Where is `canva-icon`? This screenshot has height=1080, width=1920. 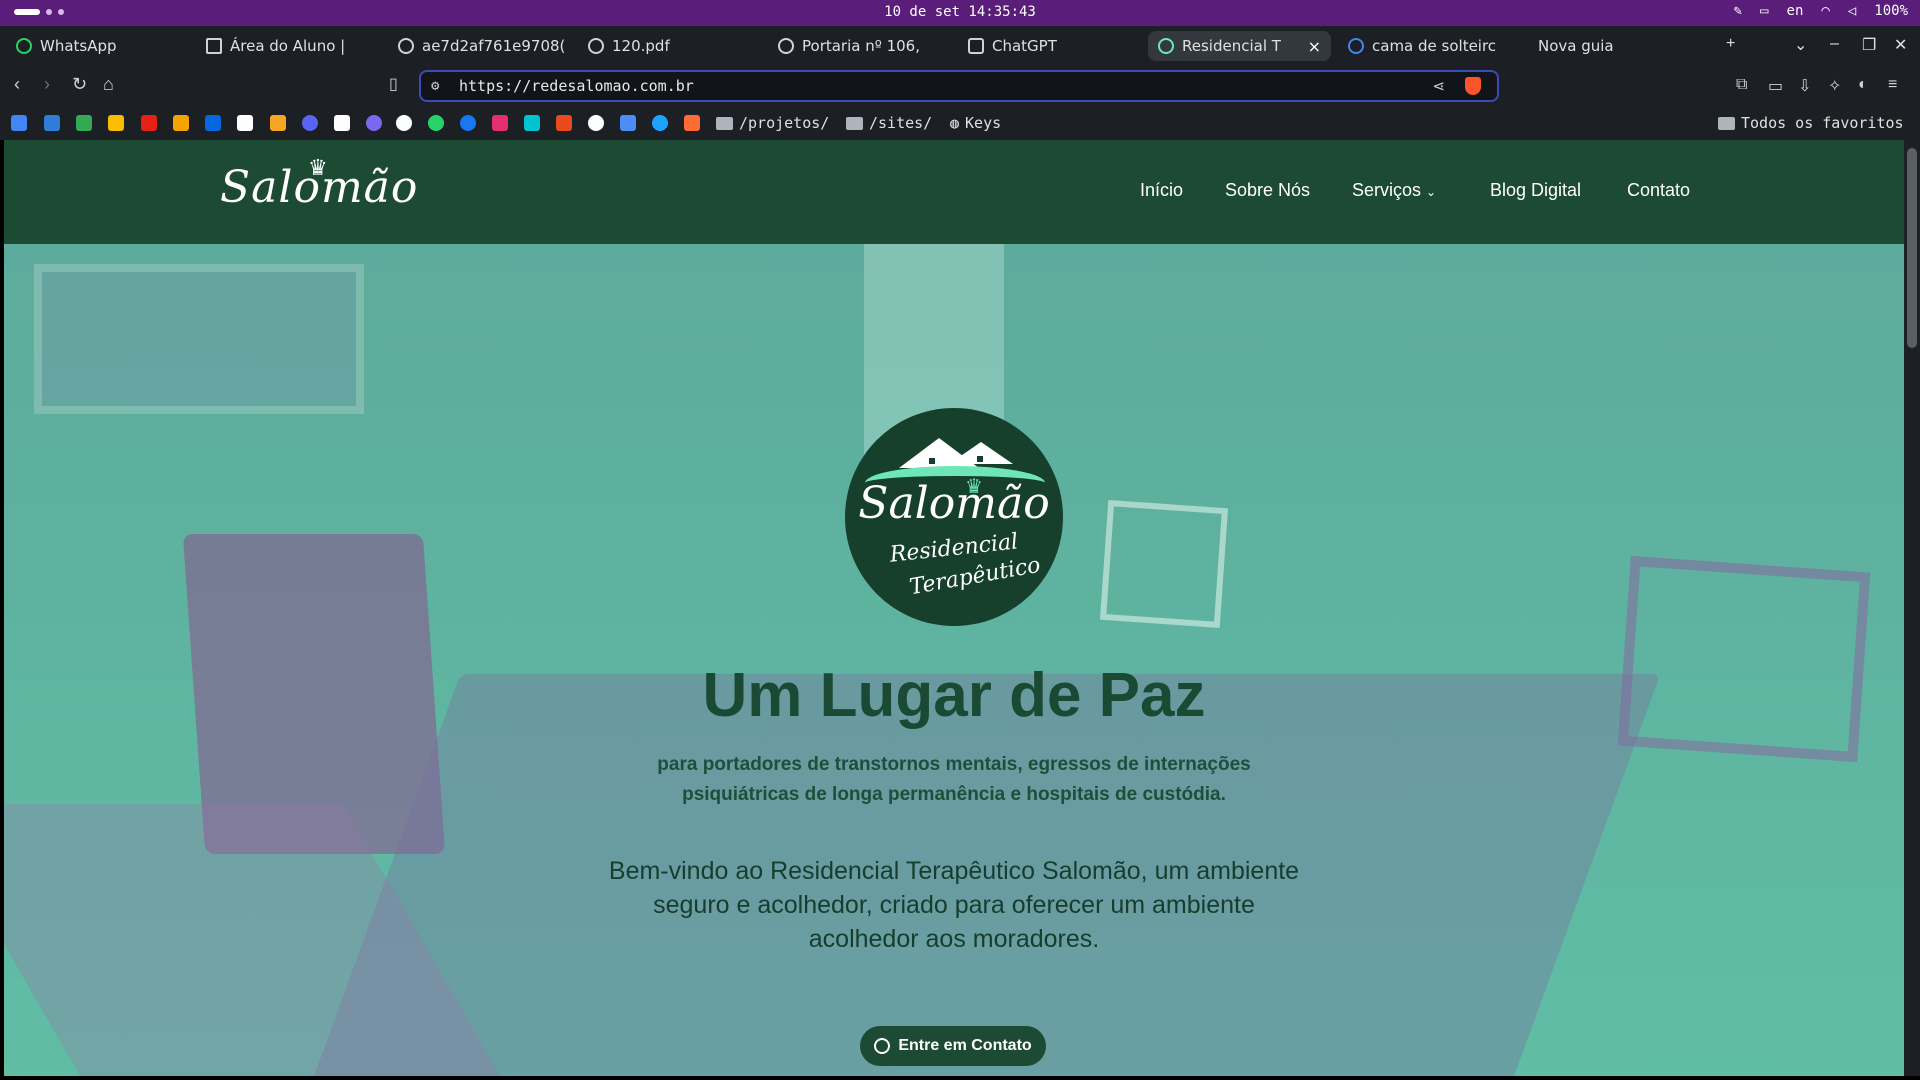
canva-icon is located at coordinates (532, 123).